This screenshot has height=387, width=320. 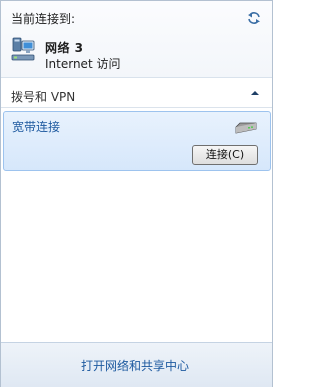 I want to click on connect-button: 连接(C), so click(x=225, y=155).